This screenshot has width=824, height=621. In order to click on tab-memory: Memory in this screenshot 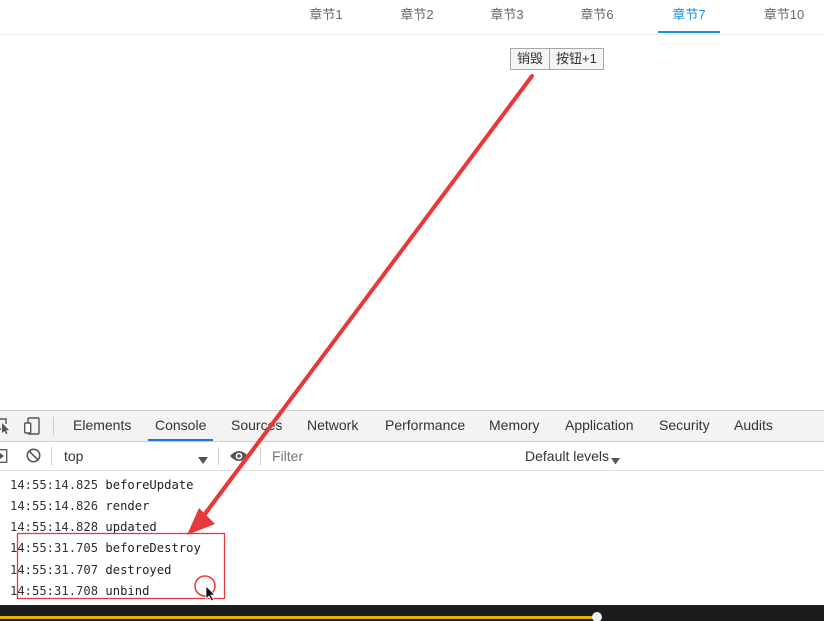, I will do `click(514, 426)`.